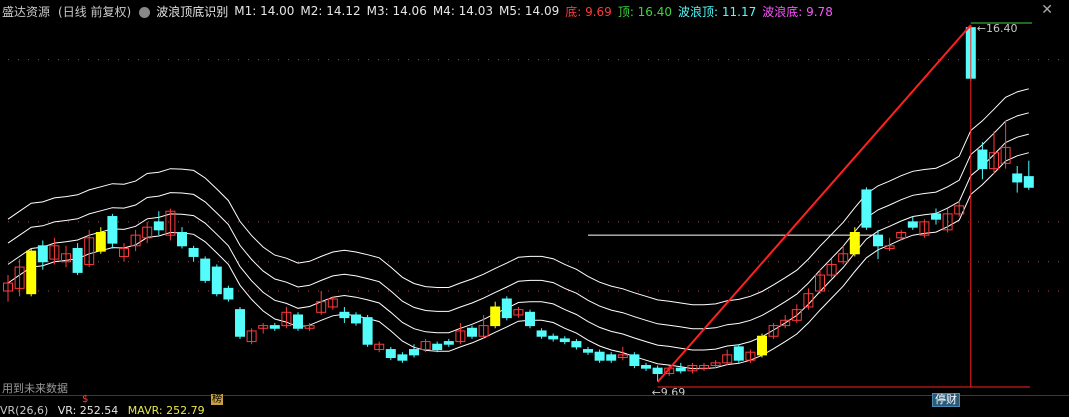  I want to click on vr-label: VR(26,6), so click(24, 410).